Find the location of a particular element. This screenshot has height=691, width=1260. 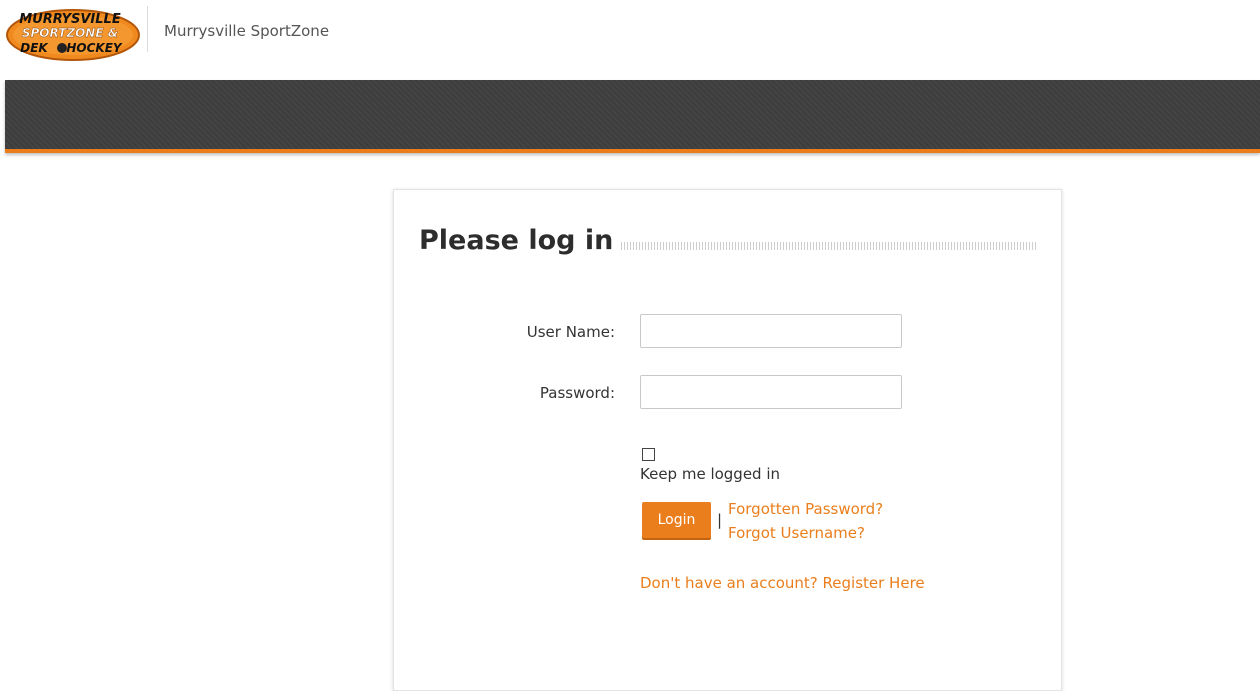

svg-text: HOCKEY is located at coordinates (94, 48).